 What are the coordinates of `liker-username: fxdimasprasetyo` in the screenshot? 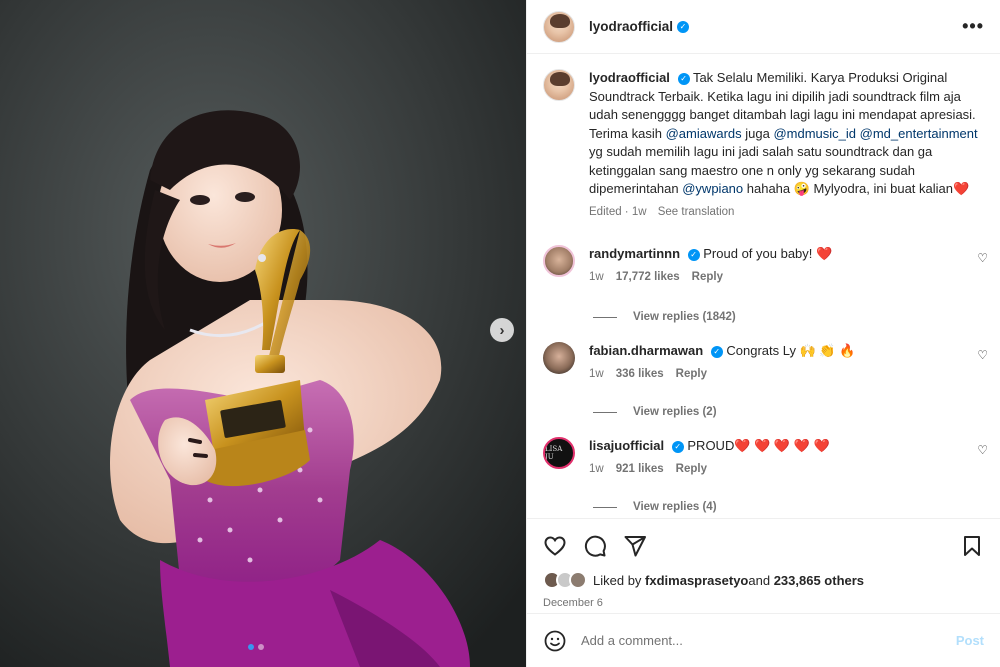 It's located at (696, 580).